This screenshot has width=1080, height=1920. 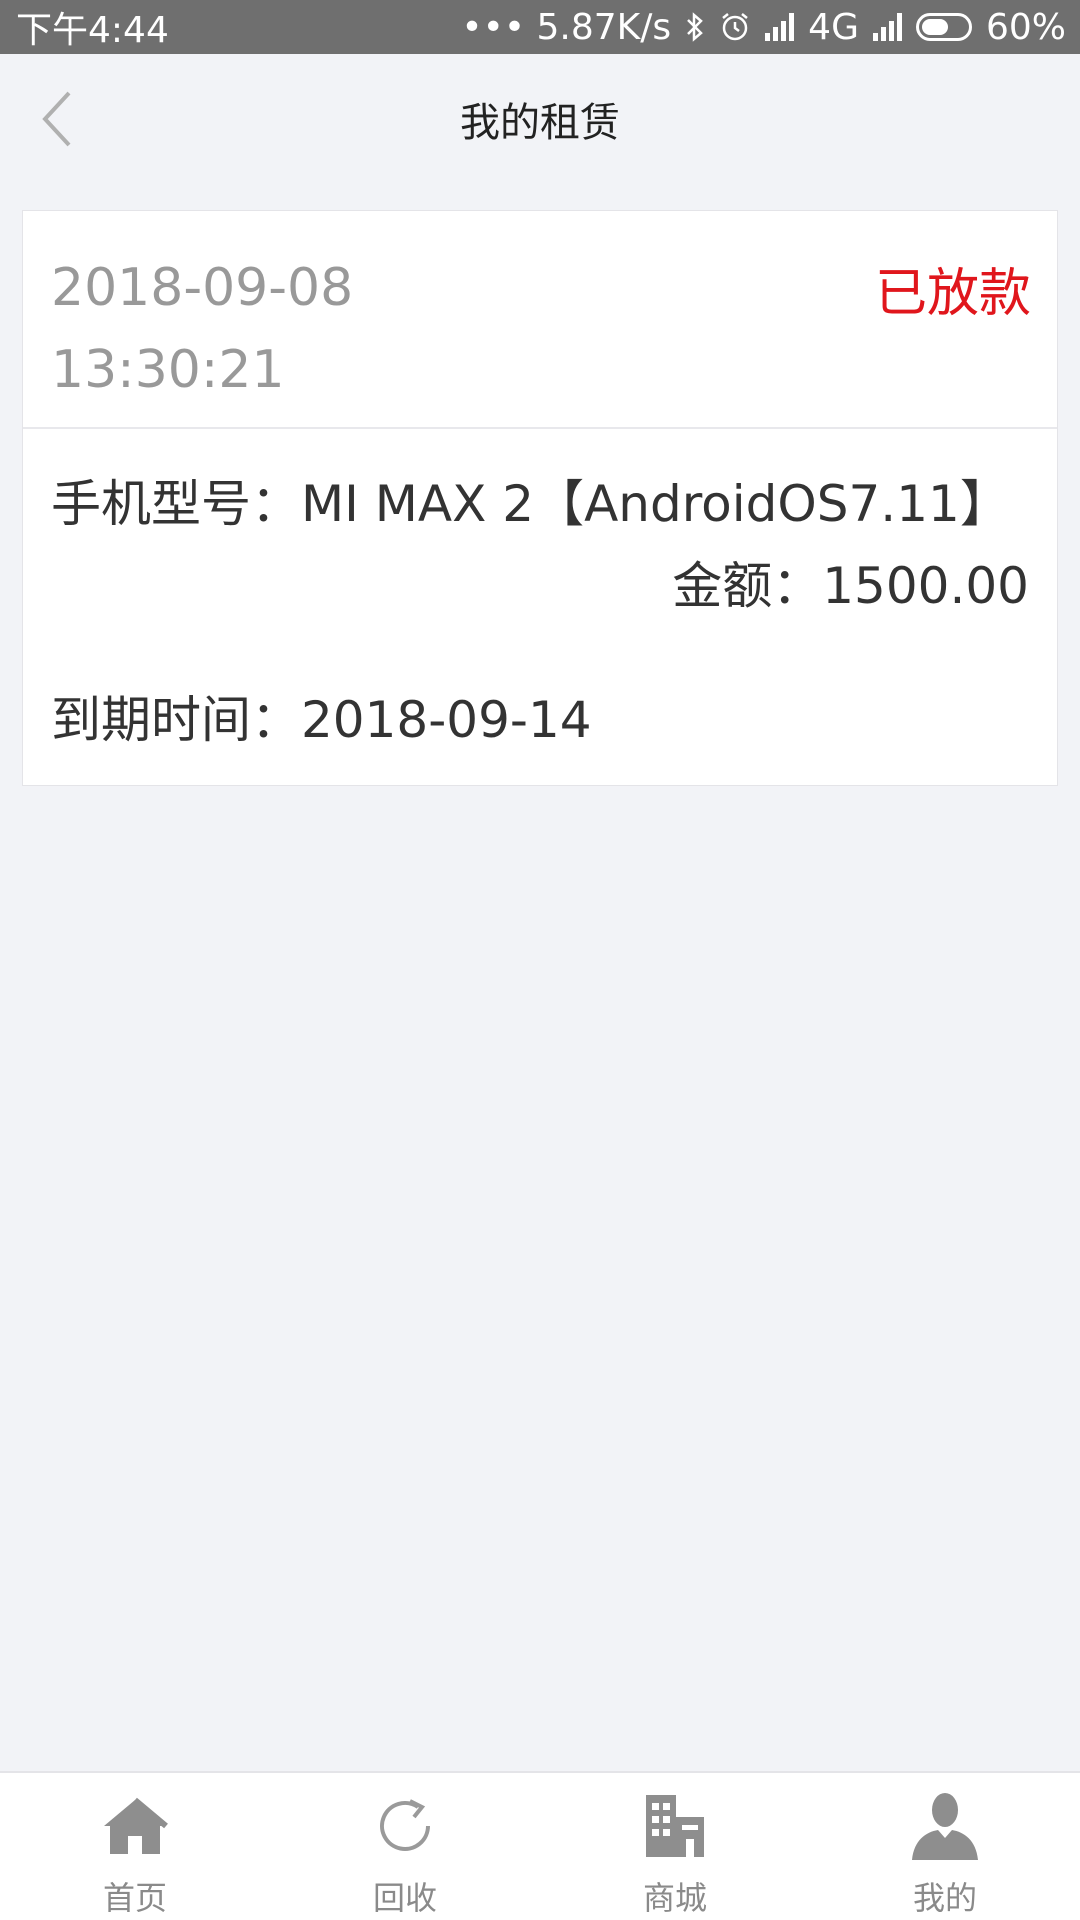 I want to click on order-time: 13:30:21, so click(x=168, y=370).